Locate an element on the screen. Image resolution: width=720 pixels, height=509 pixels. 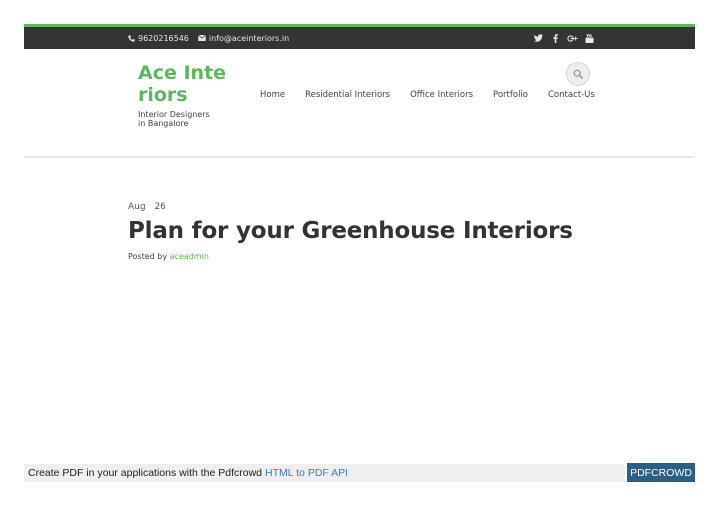
post-meta: Posted by aceadmin is located at coordinates (168, 256).